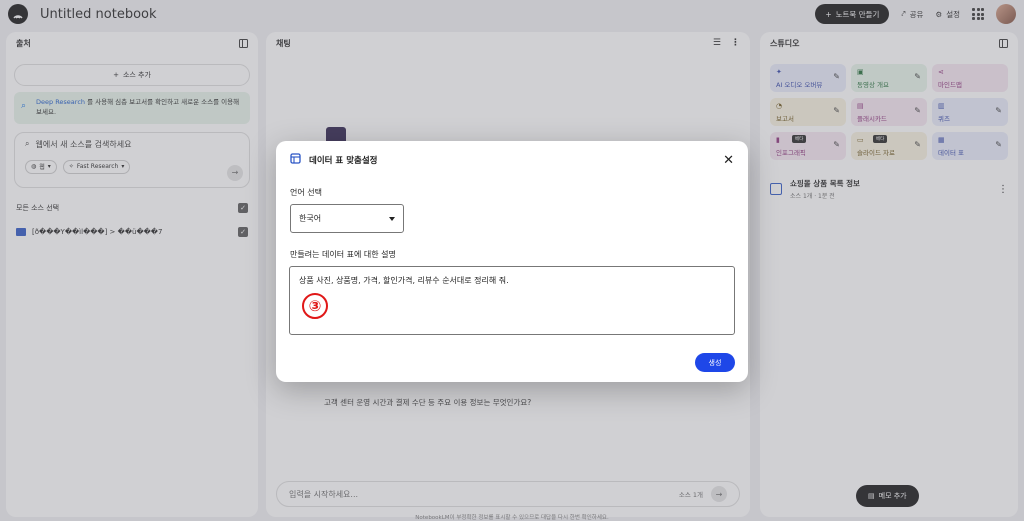  Describe the element at coordinates (404, 280) in the screenshot. I see `description-value: 상품 사진, 상품명, 가격, 할인가격, 리뷰수 순서대로 정리해 줘.` at that location.